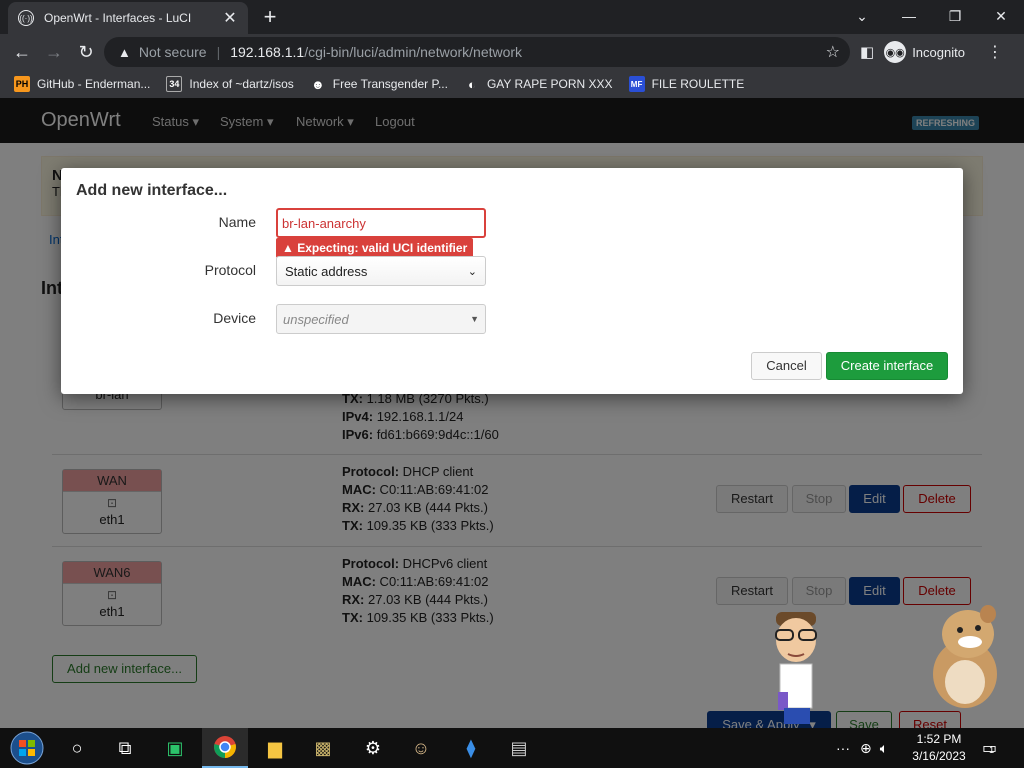  What do you see at coordinates (173, 52) in the screenshot?
I see `security-label: Not secure` at bounding box center [173, 52].